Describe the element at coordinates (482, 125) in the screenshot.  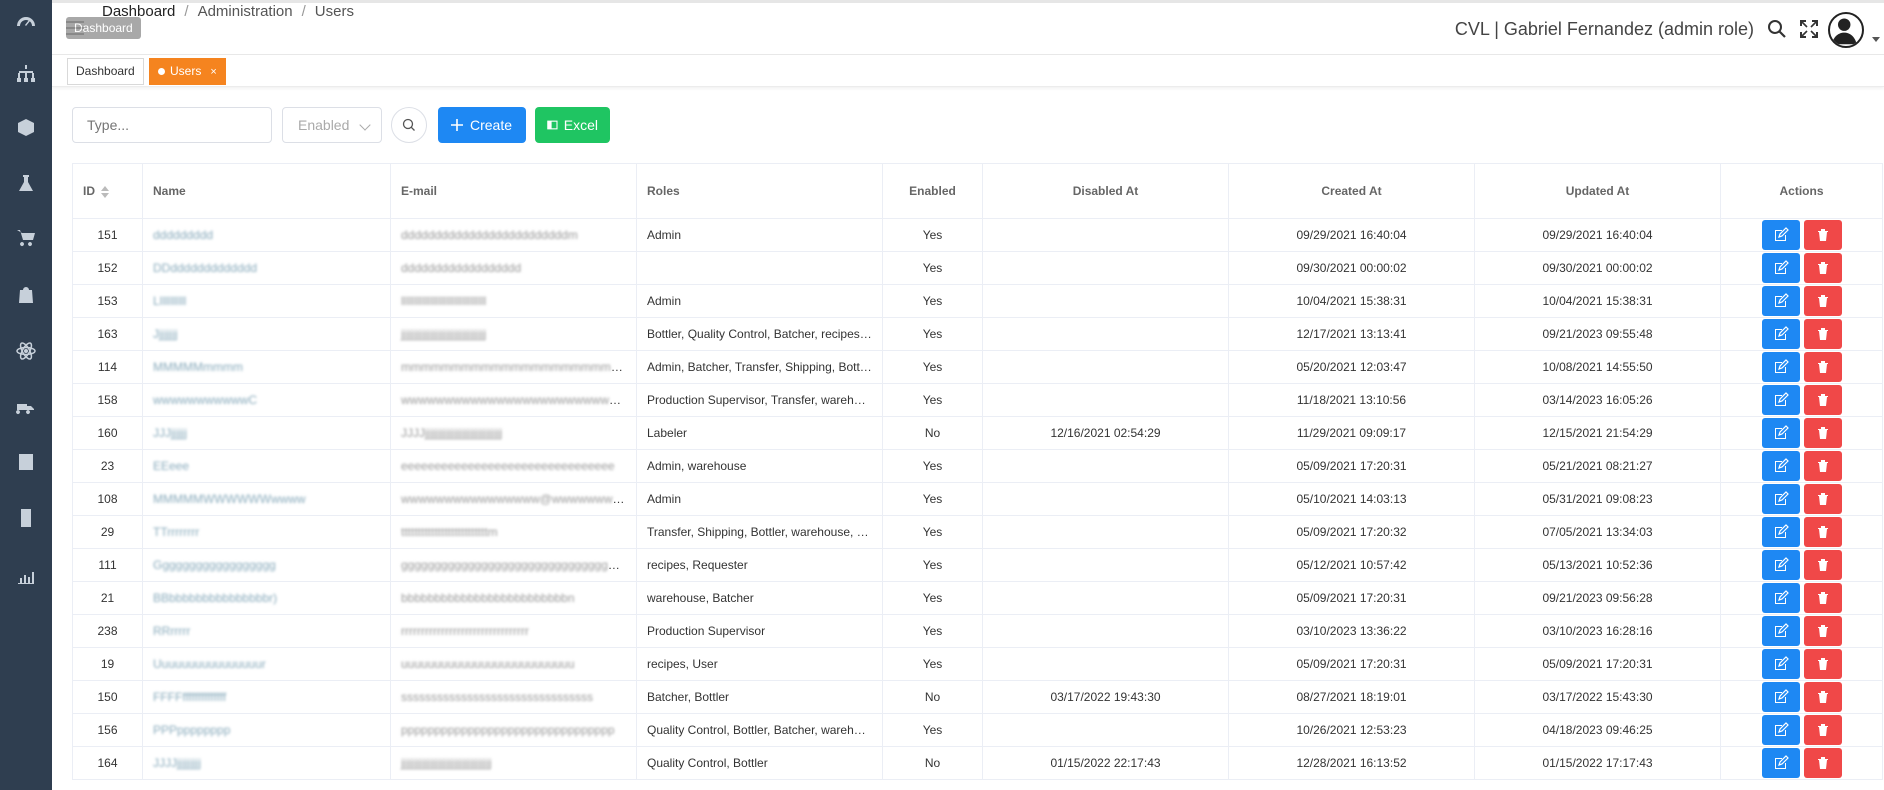
I see `create-button: Create` at that location.